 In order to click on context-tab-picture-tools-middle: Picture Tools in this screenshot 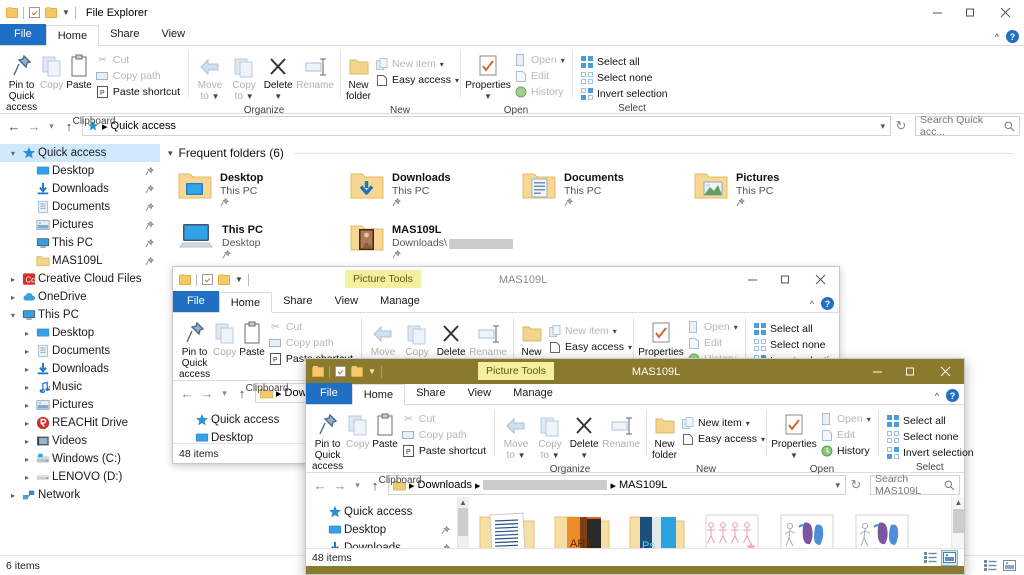, I will do `click(383, 279)`.